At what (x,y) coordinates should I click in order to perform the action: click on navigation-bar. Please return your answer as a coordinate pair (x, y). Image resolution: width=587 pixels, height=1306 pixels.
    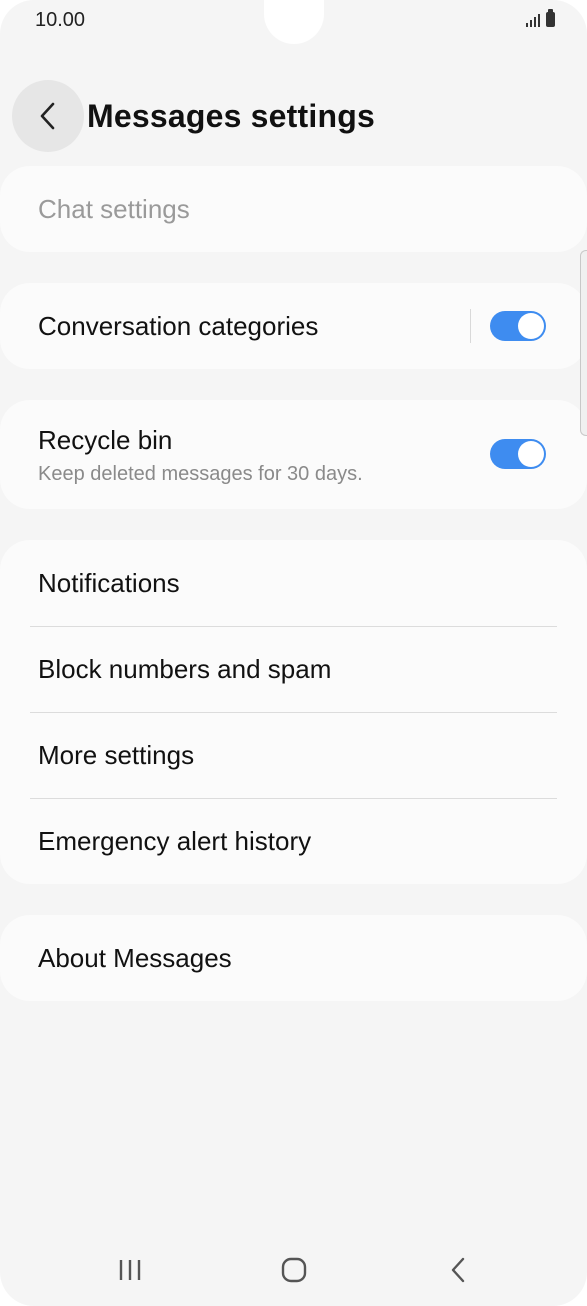
    Looking at the image, I should click on (293, 1270).